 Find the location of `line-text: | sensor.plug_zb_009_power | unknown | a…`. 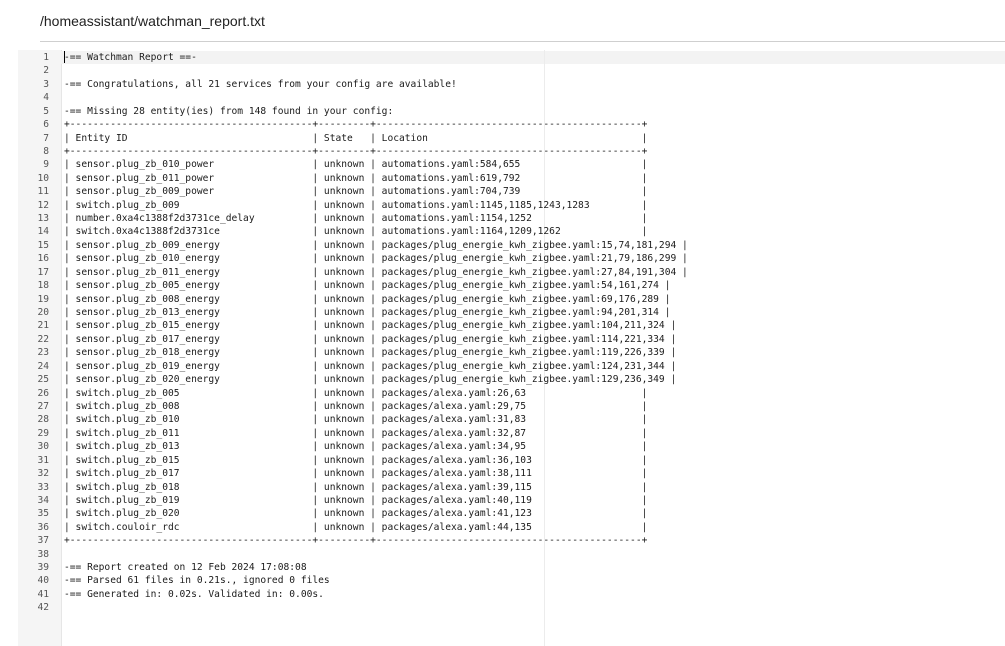

line-text: | sensor.plug_zb_009_power | unknown | a… is located at coordinates (355, 191).